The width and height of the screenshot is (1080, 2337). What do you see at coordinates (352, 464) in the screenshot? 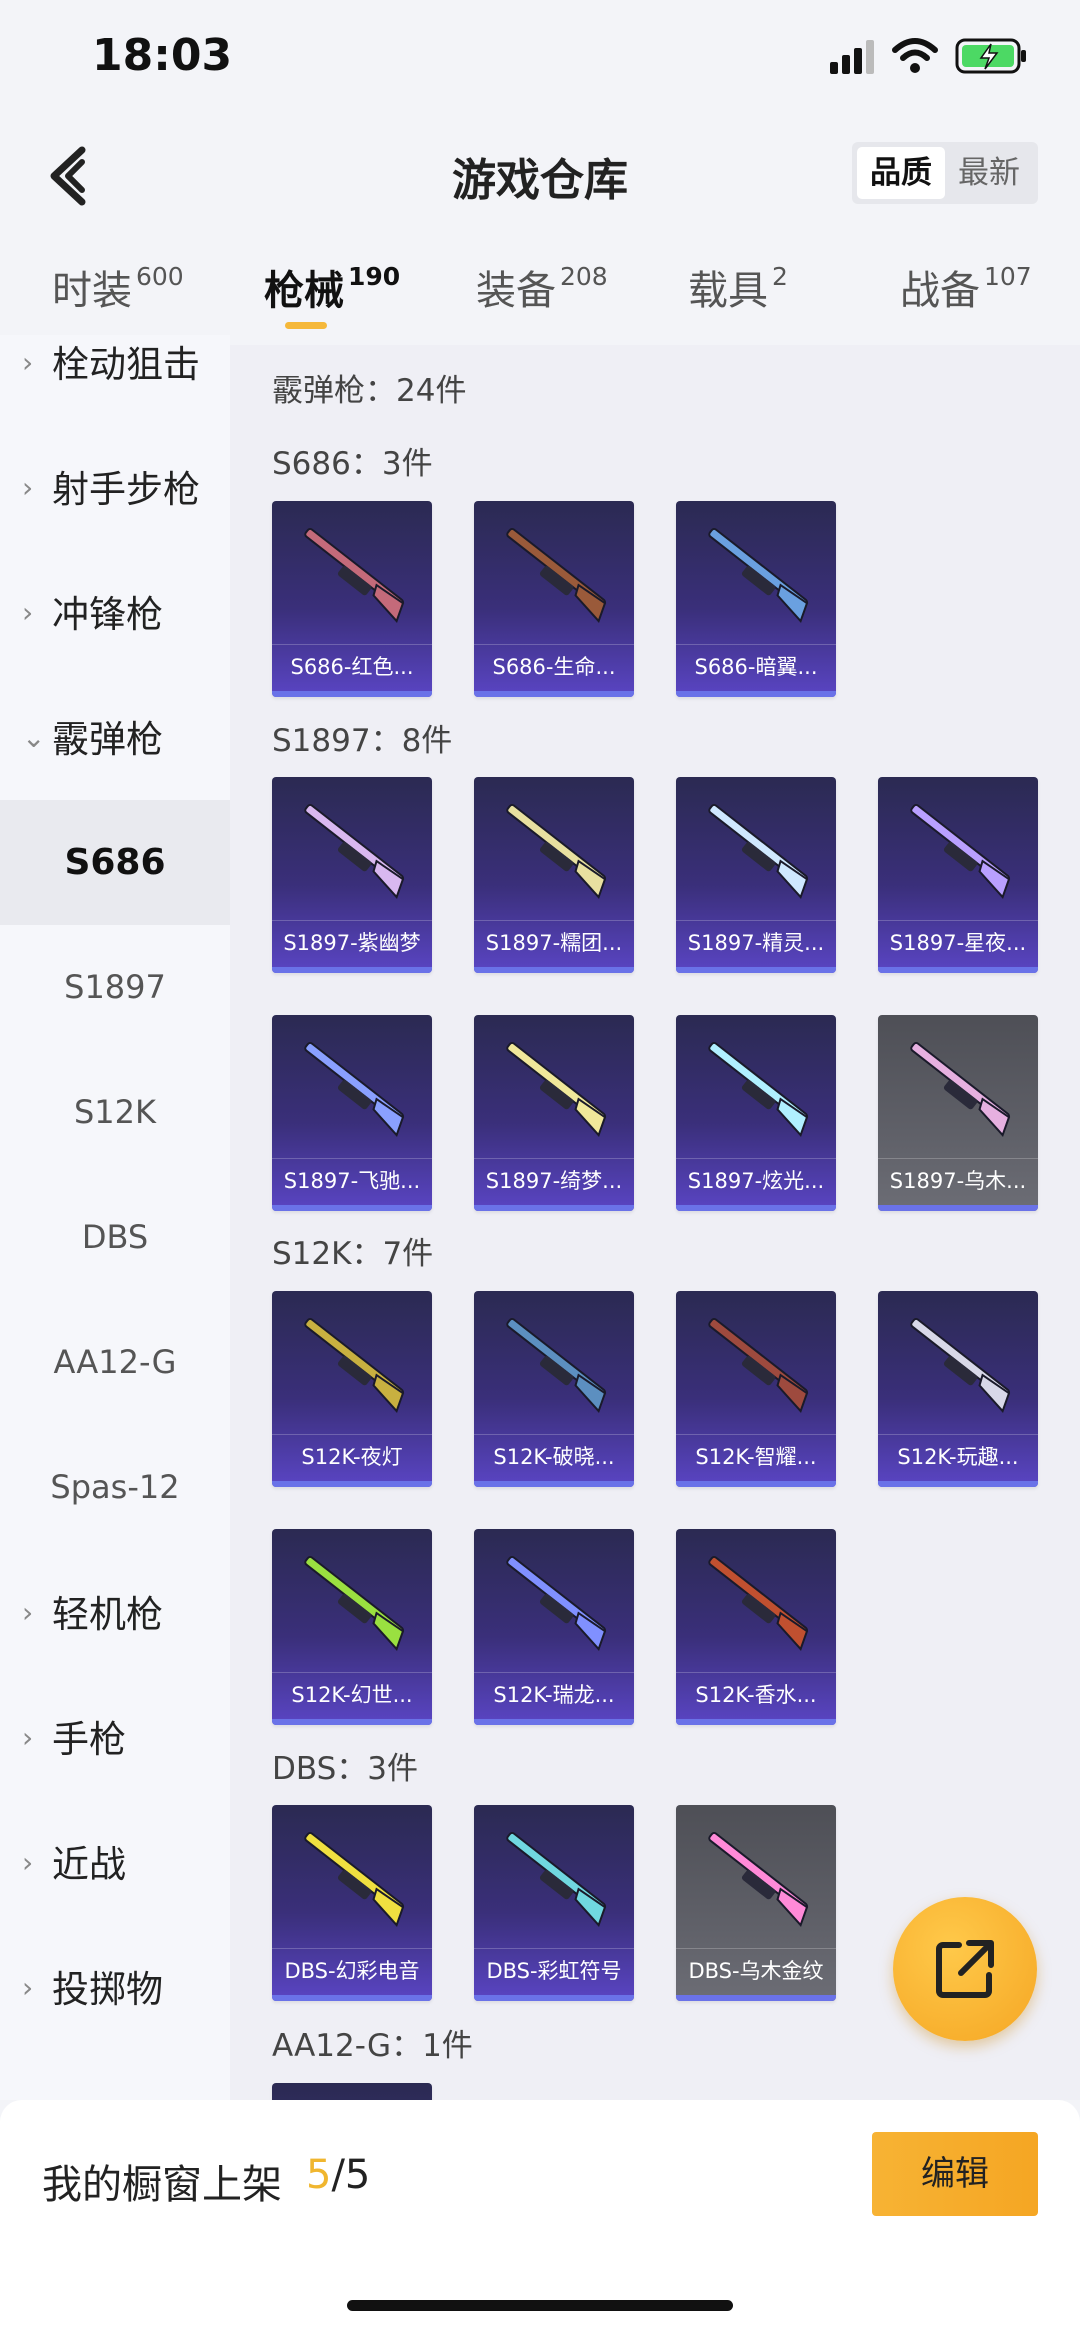
I see `section-heading: S686：3件` at bounding box center [352, 464].